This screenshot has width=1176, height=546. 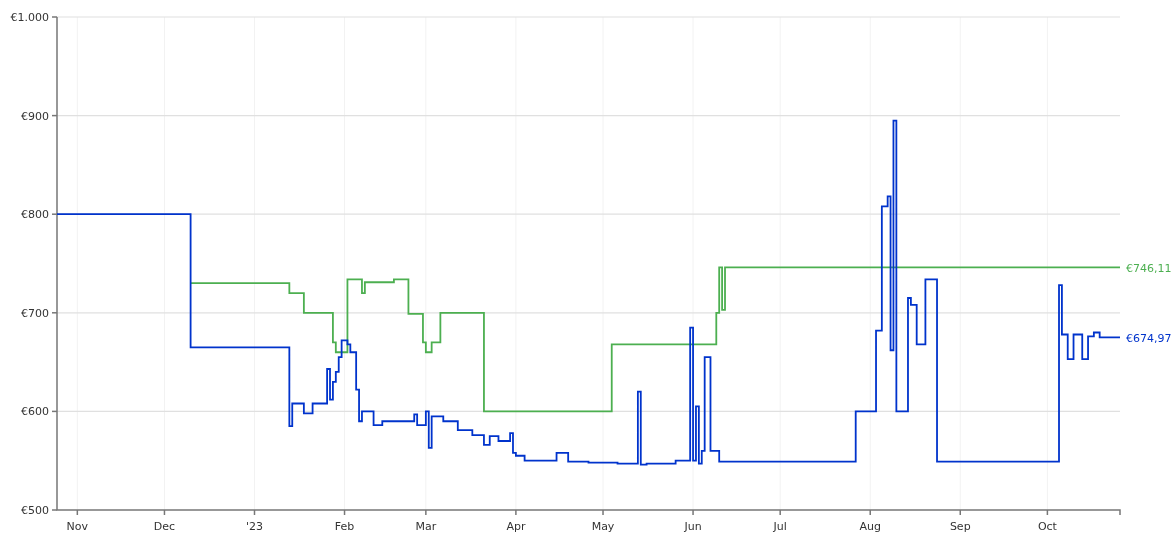 What do you see at coordinates (35, 215) in the screenshot?
I see `axis-tick-label: €800` at bounding box center [35, 215].